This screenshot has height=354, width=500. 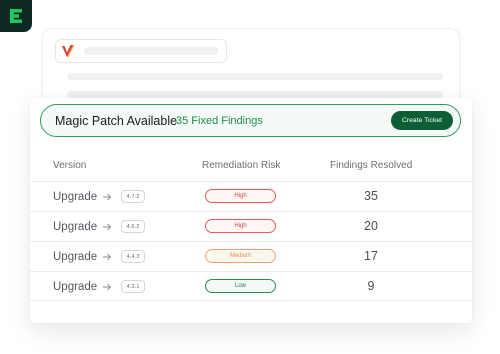 I want to click on version-chip: 4.3.1, so click(x=133, y=286).